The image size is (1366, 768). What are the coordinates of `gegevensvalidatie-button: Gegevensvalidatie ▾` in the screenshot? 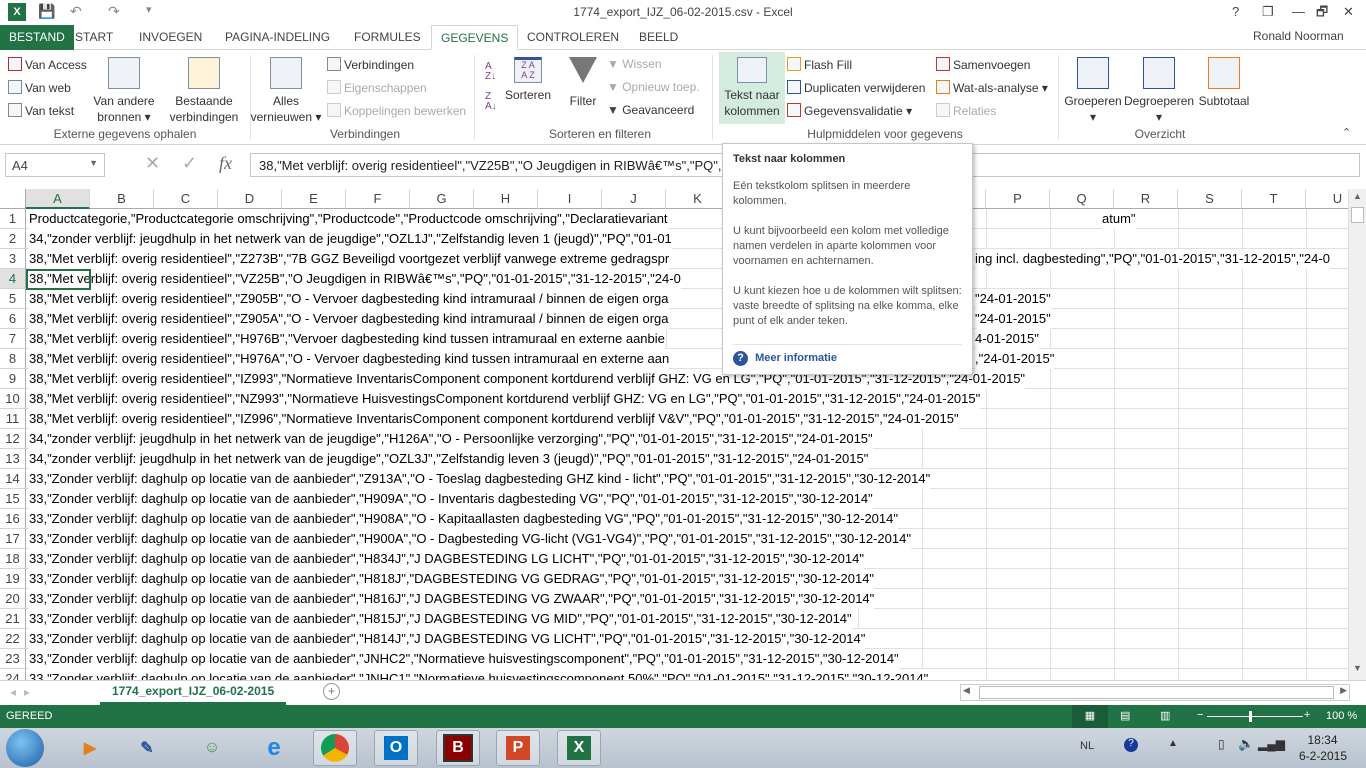 It's located at (849, 110).